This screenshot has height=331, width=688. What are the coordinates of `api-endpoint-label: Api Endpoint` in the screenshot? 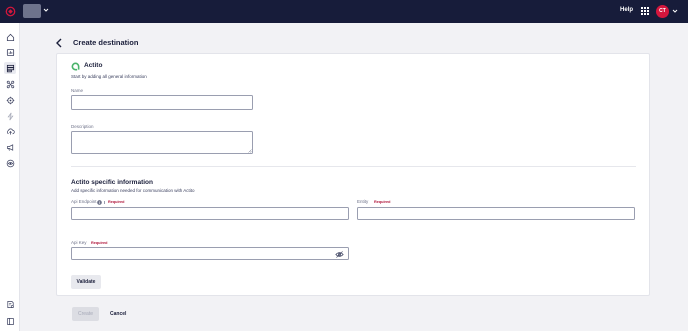 It's located at (84, 201).